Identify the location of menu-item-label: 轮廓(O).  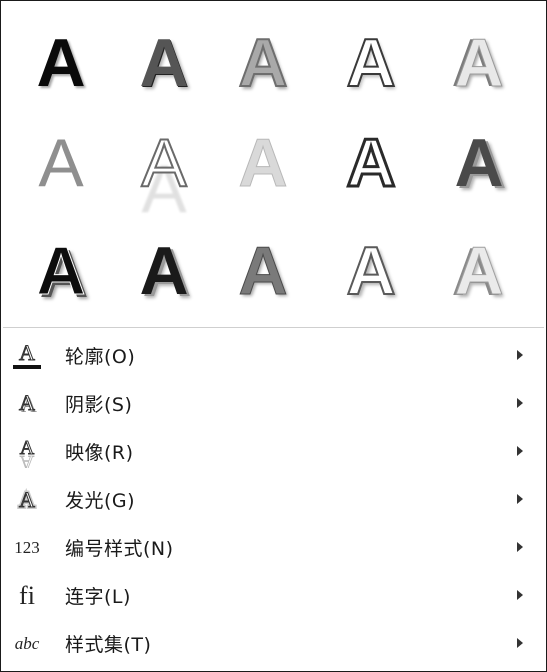
(100, 356).